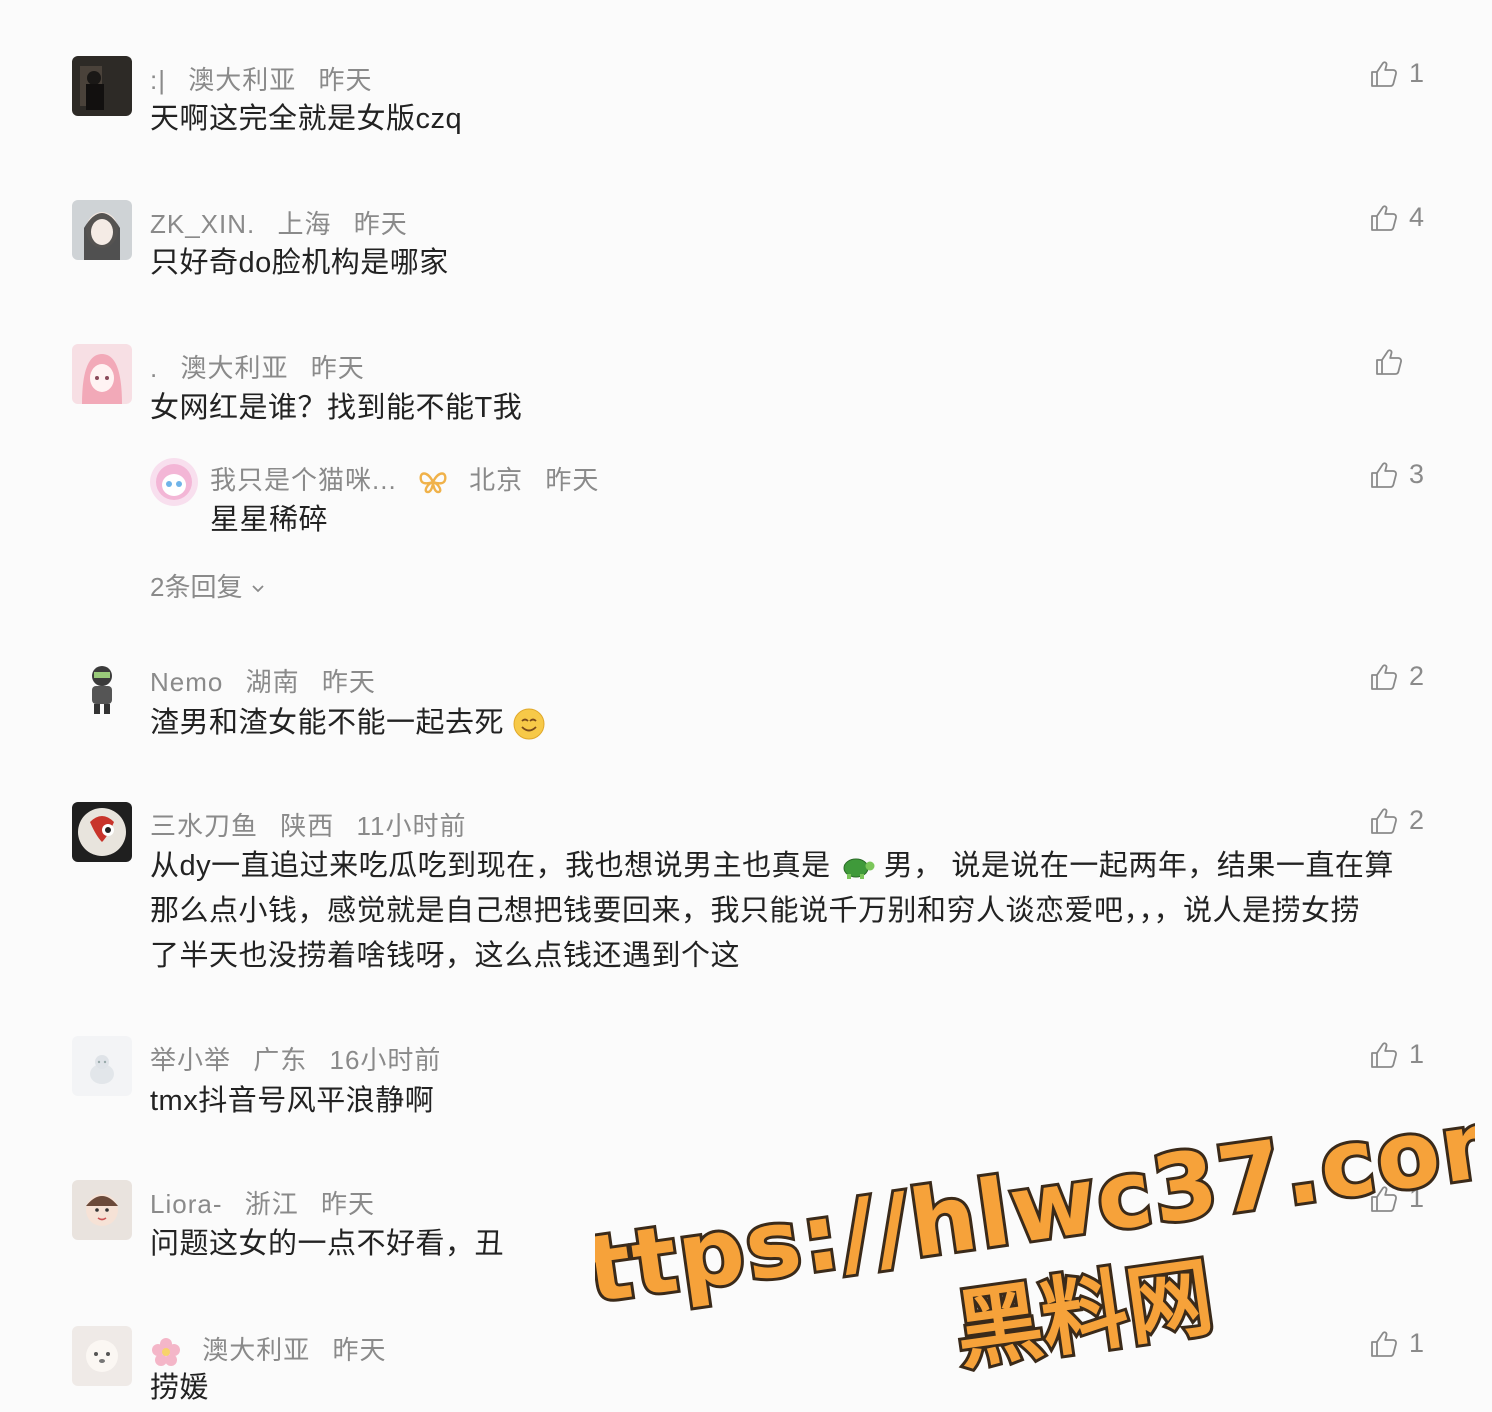  I want to click on username: Nemo, so click(186, 682).